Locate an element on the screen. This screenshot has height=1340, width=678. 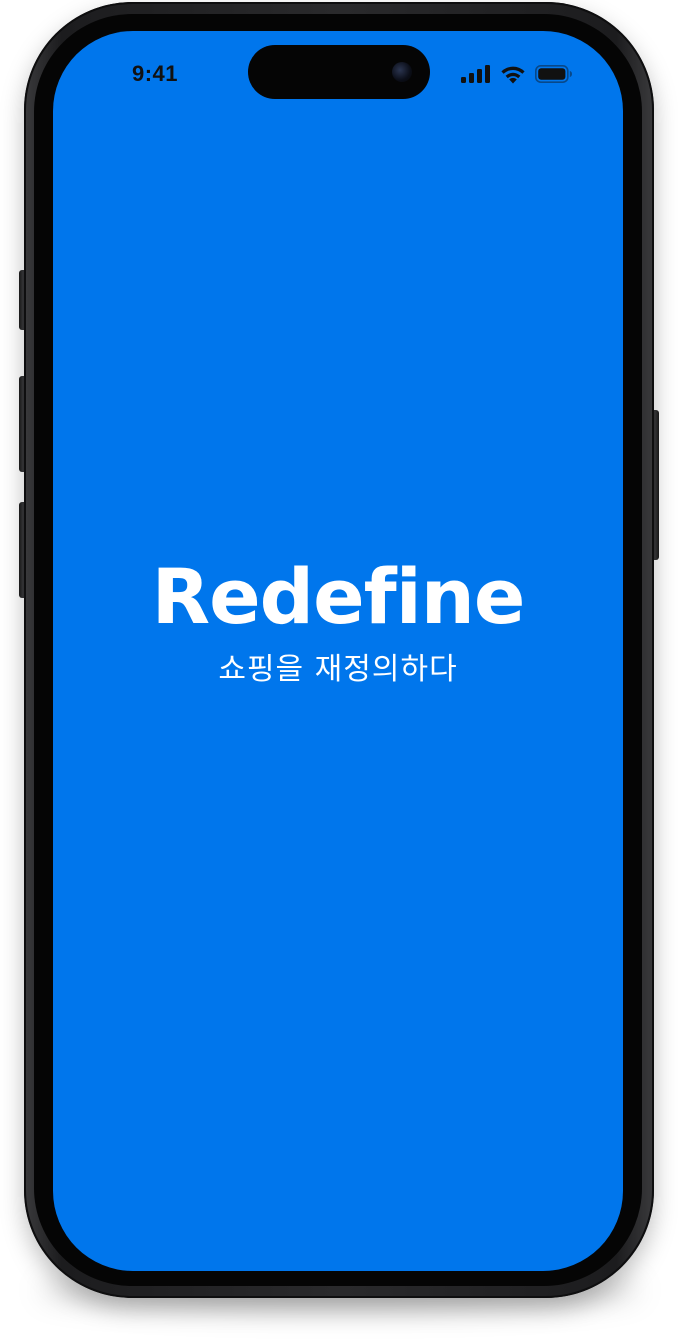
brand-tagline: 쇼핑을 재정의하다 is located at coordinates (338, 669).